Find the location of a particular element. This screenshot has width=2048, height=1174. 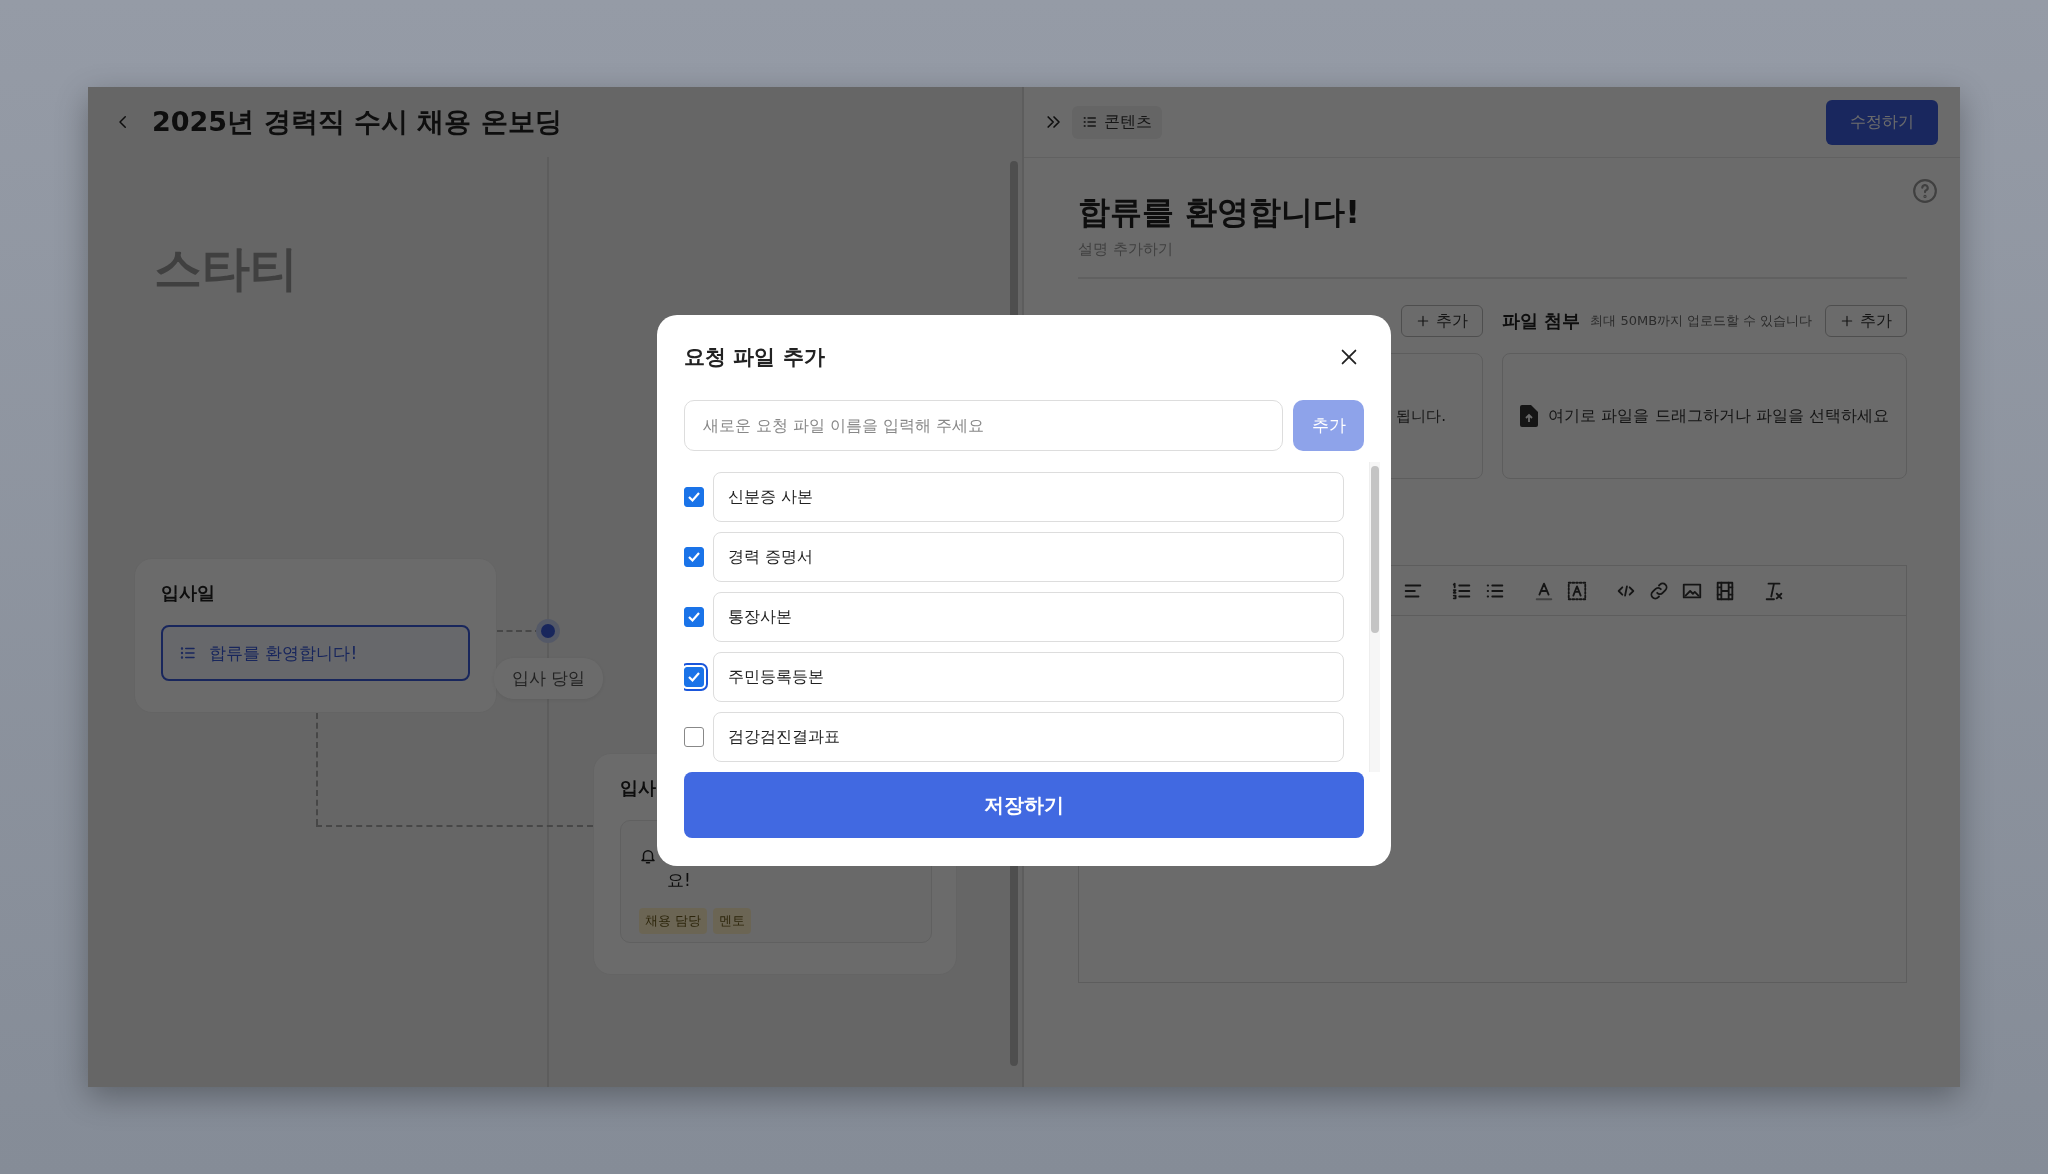

role-tag: 멘토 is located at coordinates (732, 921).